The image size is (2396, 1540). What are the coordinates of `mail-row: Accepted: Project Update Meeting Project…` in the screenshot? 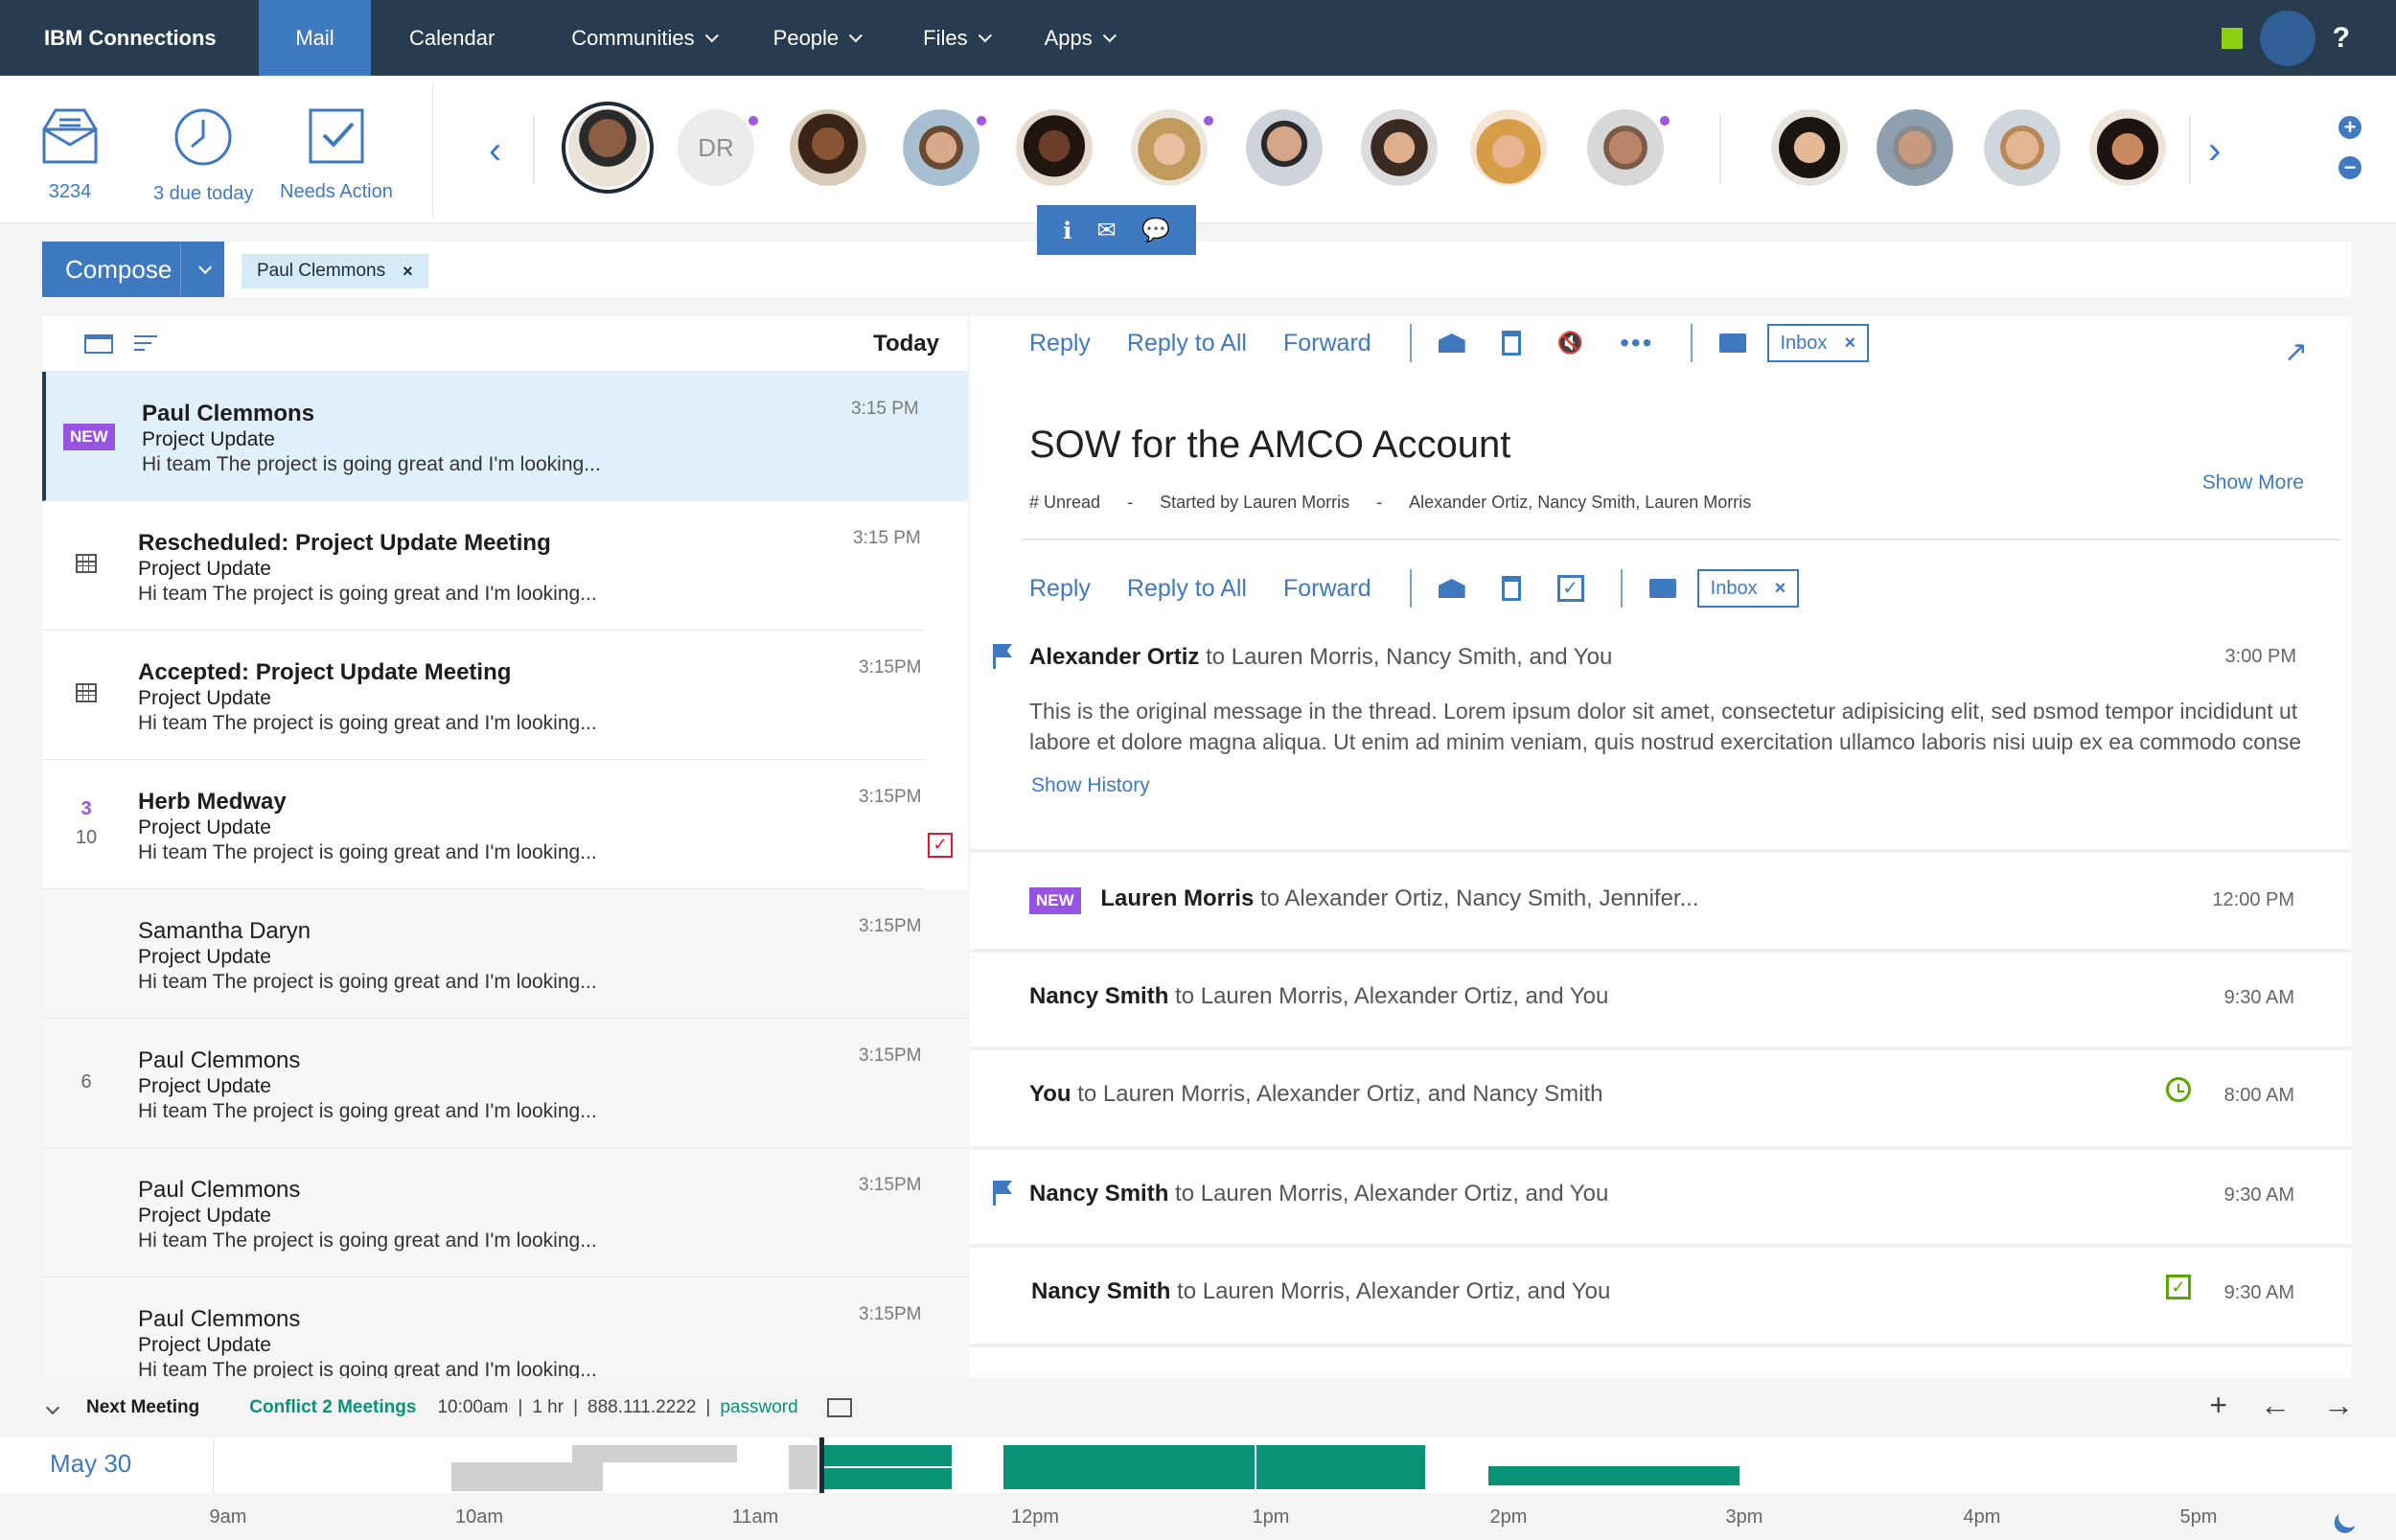 It's located at (484, 695).